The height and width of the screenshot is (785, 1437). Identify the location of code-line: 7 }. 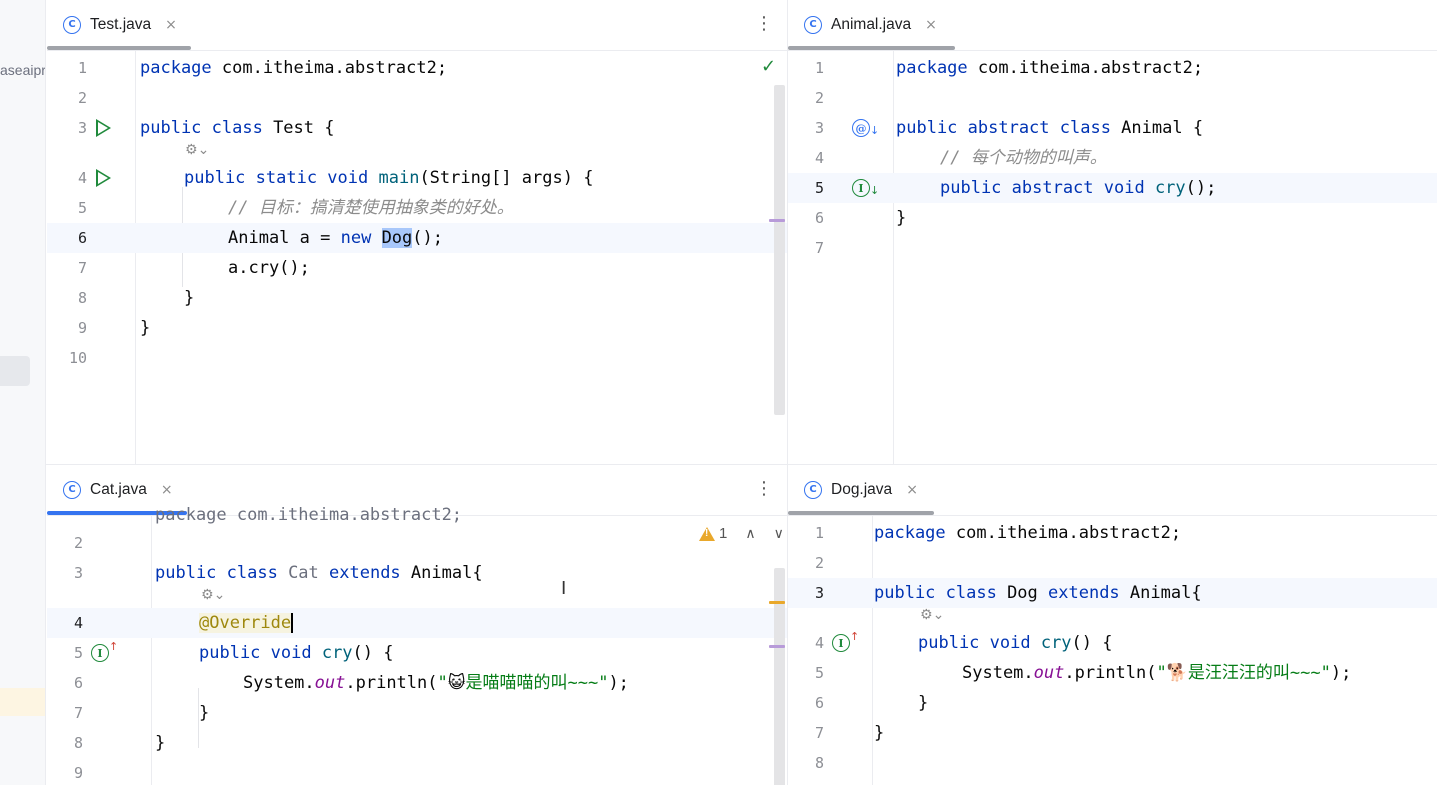
(1112, 733).